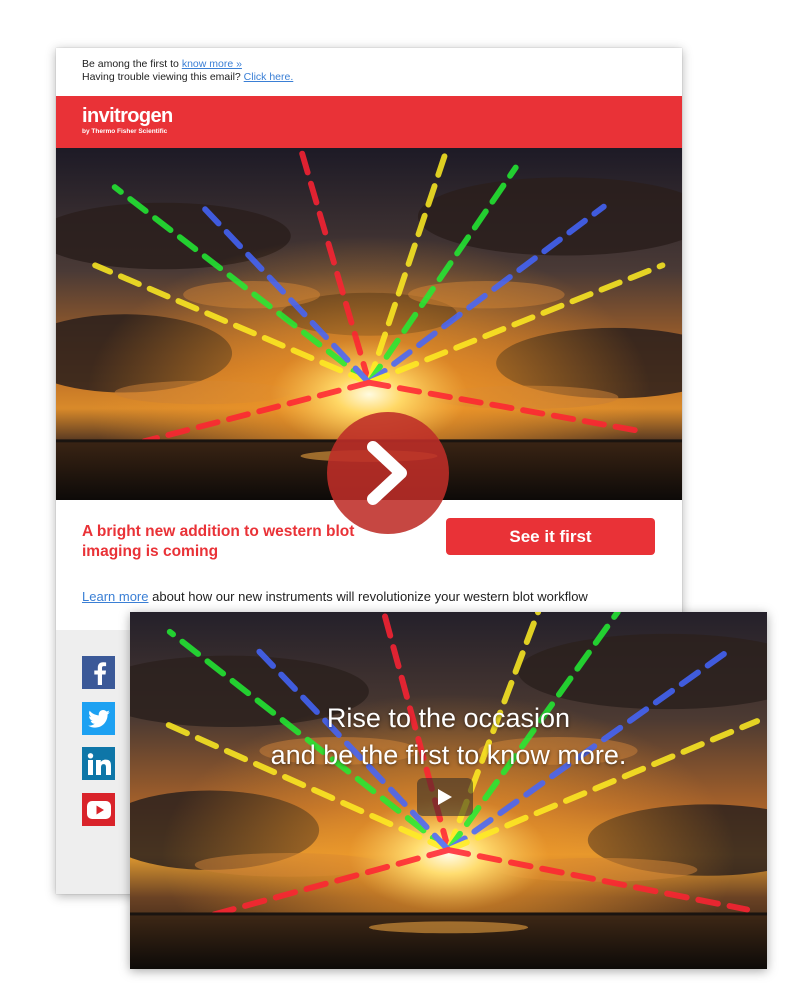 This screenshot has height=1000, width=800. What do you see at coordinates (269, 77) in the screenshot?
I see `click-here-link: Click here.` at bounding box center [269, 77].